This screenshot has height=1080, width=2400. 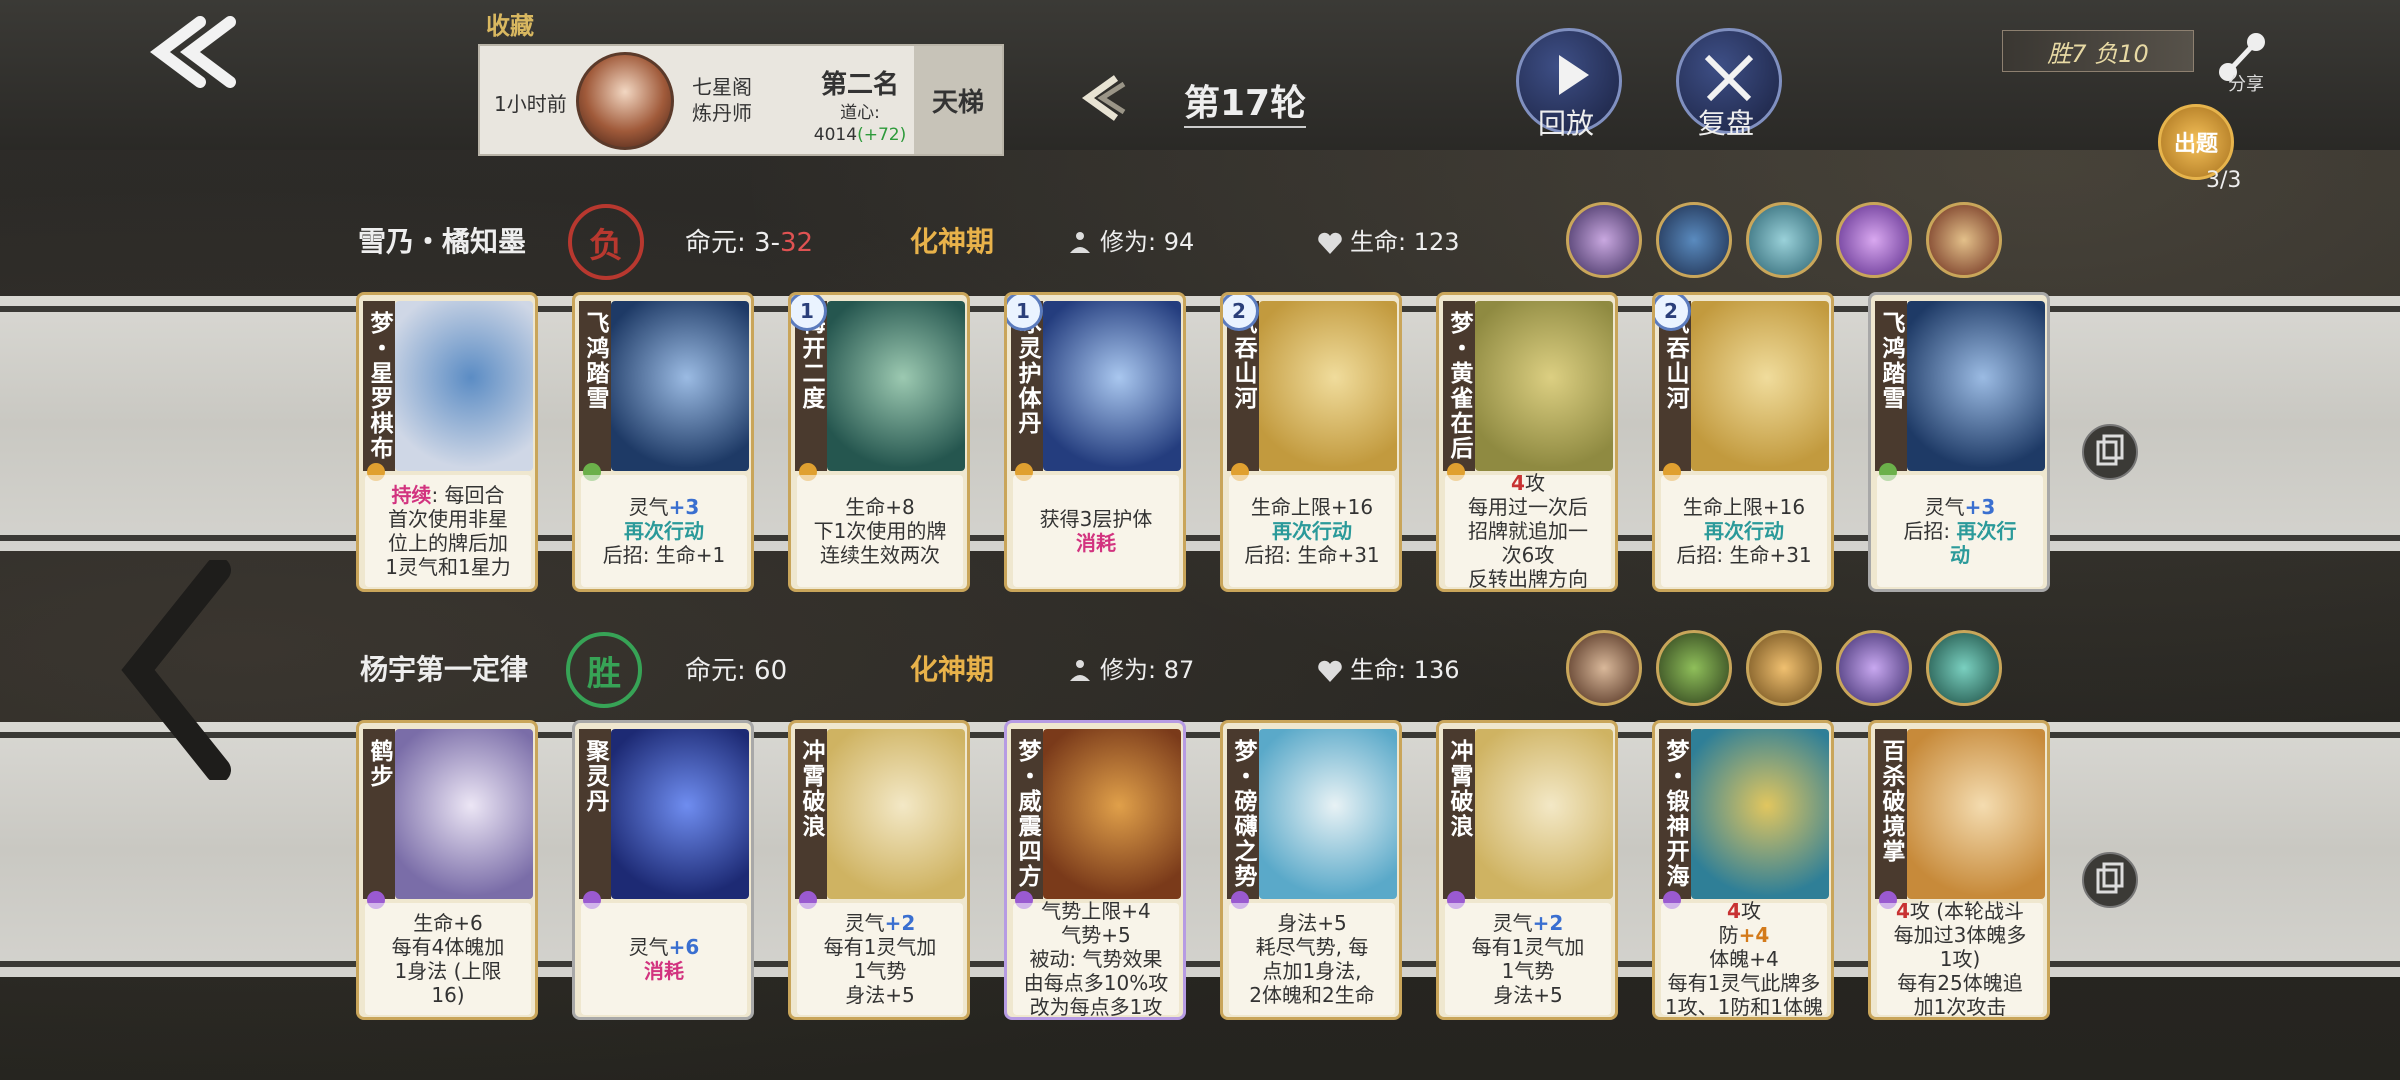 I want to click on card: 梦・磅礴之势身法+5 耗尽气势, 每点加1身法, 2体魄和2生命, so click(x=1311, y=870).